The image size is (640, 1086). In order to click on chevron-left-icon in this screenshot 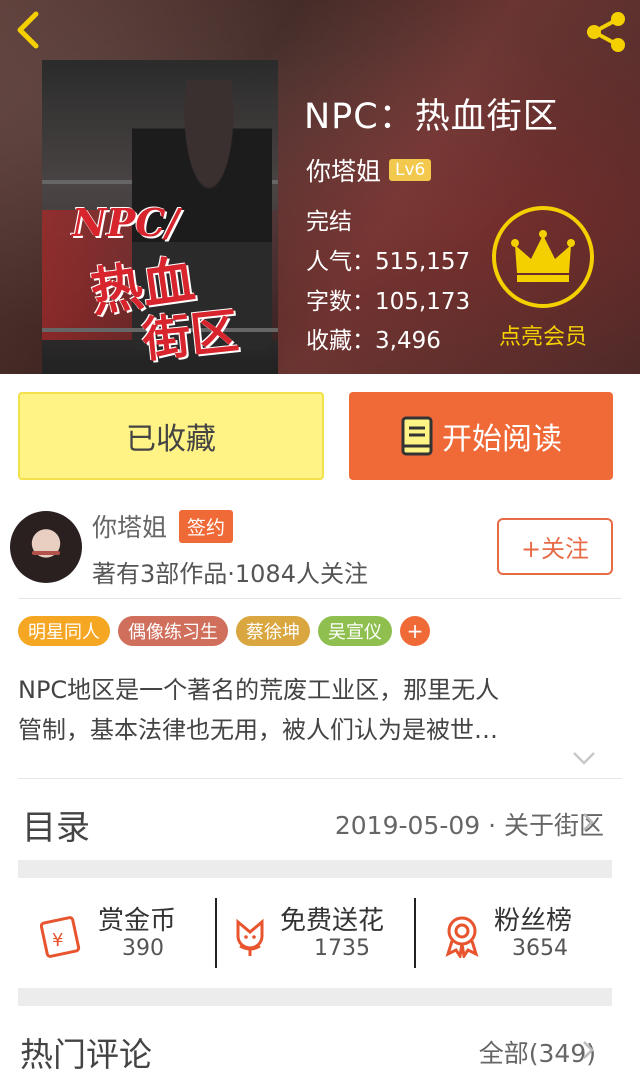, I will do `click(28, 30)`.